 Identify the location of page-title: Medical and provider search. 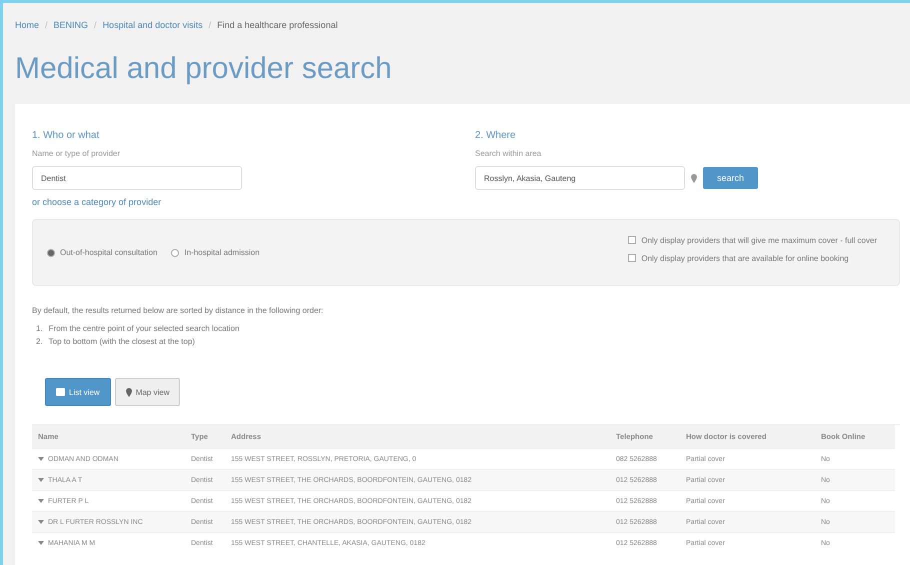
(204, 69).